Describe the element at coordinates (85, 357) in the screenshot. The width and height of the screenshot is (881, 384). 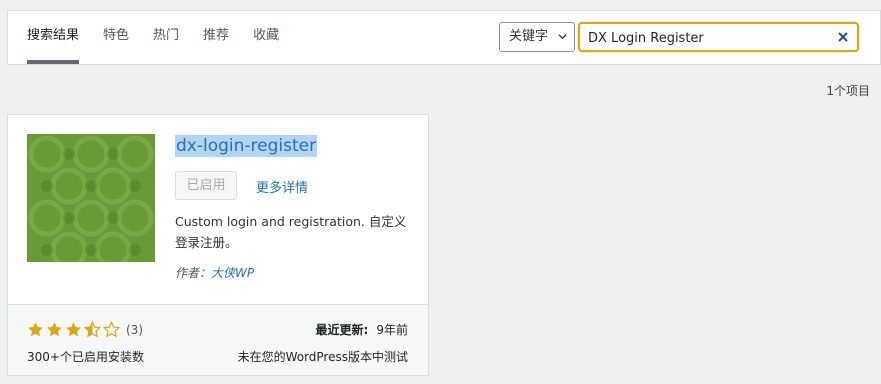
I see `active-installs: 300+个已启用安装数` at that location.